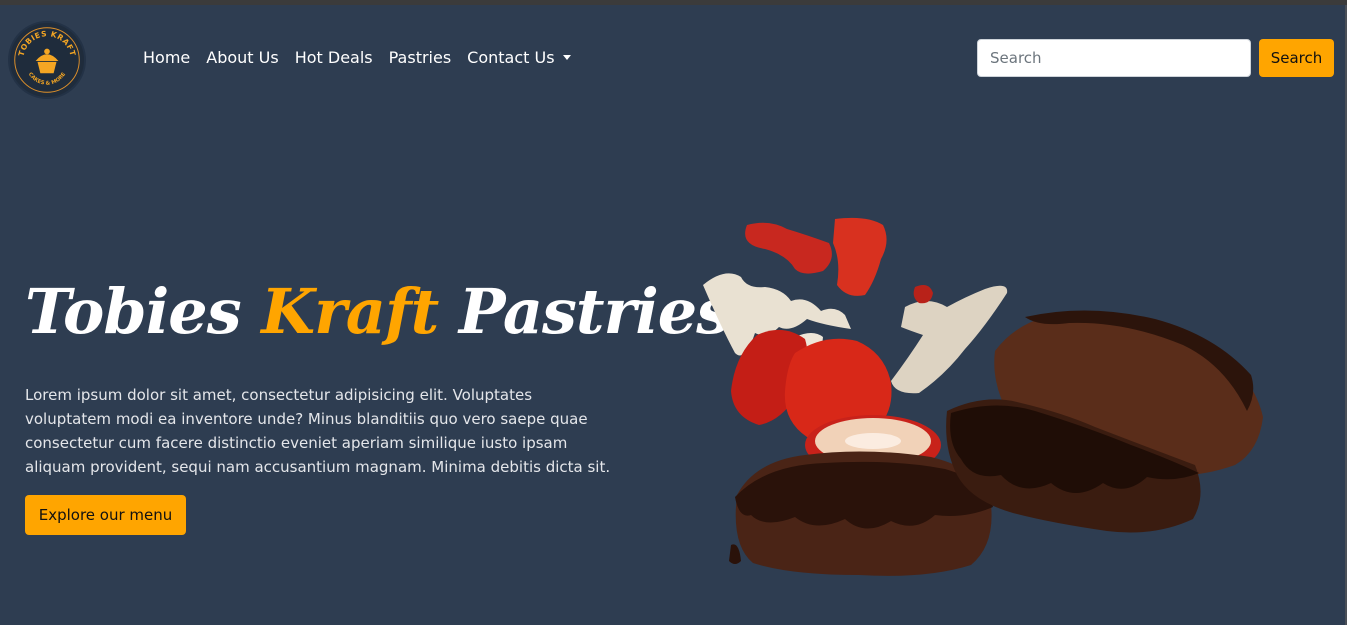  What do you see at coordinates (133, 311) in the screenshot?
I see `hero-title-part1: Tobies` at bounding box center [133, 311].